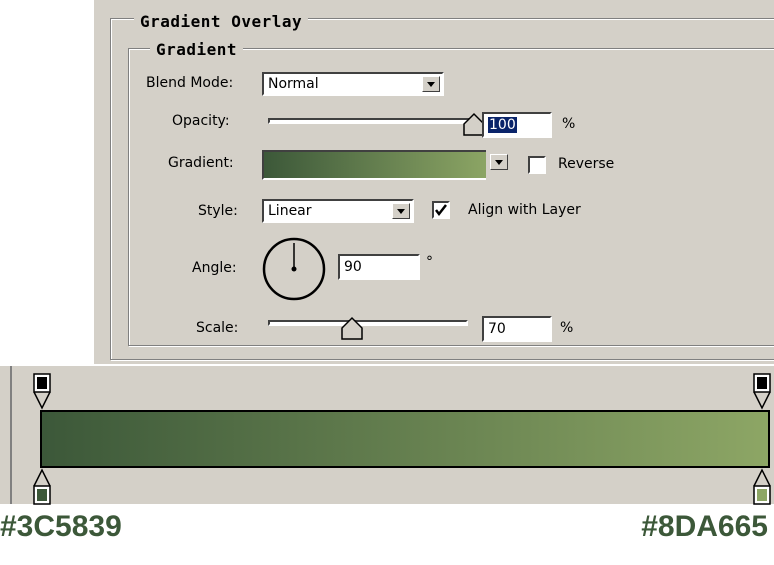 This screenshot has width=774, height=565. What do you see at coordinates (377, 165) in the screenshot?
I see `gradient-swatch` at bounding box center [377, 165].